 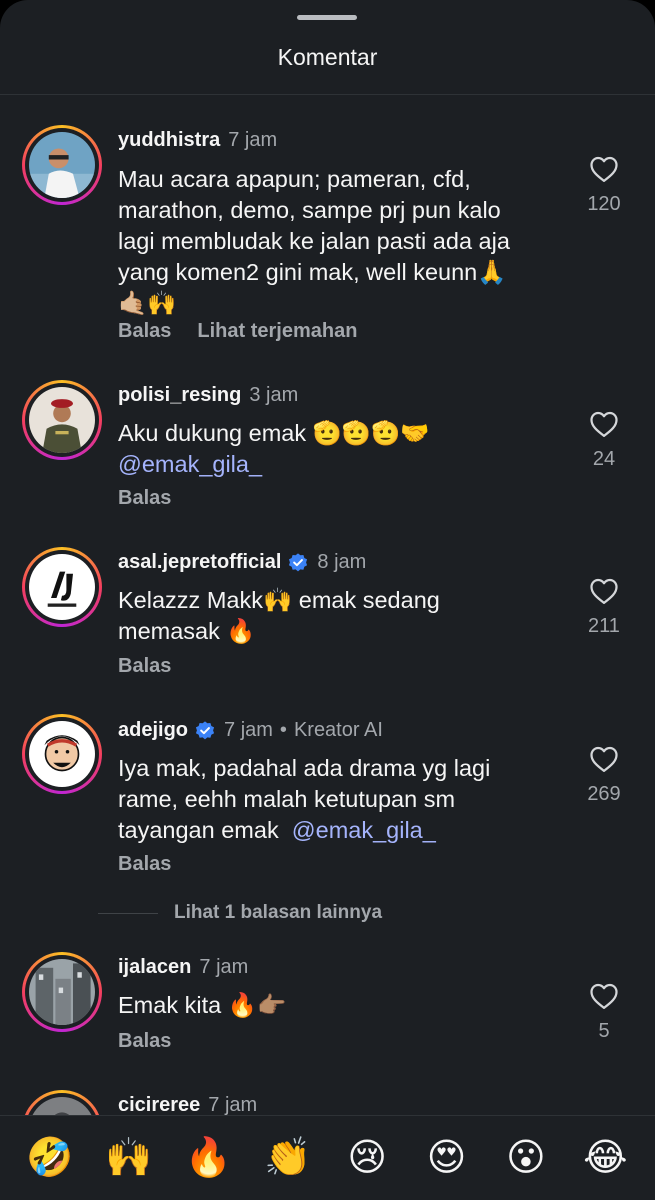 I want to click on like-count: 211, so click(x=604, y=626).